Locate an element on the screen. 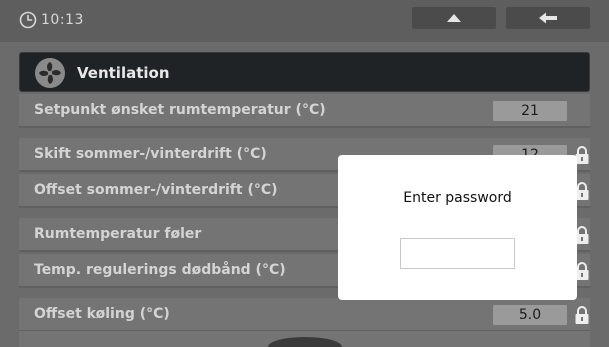  setting-label: Offset køling (°C) is located at coordinates (102, 314).